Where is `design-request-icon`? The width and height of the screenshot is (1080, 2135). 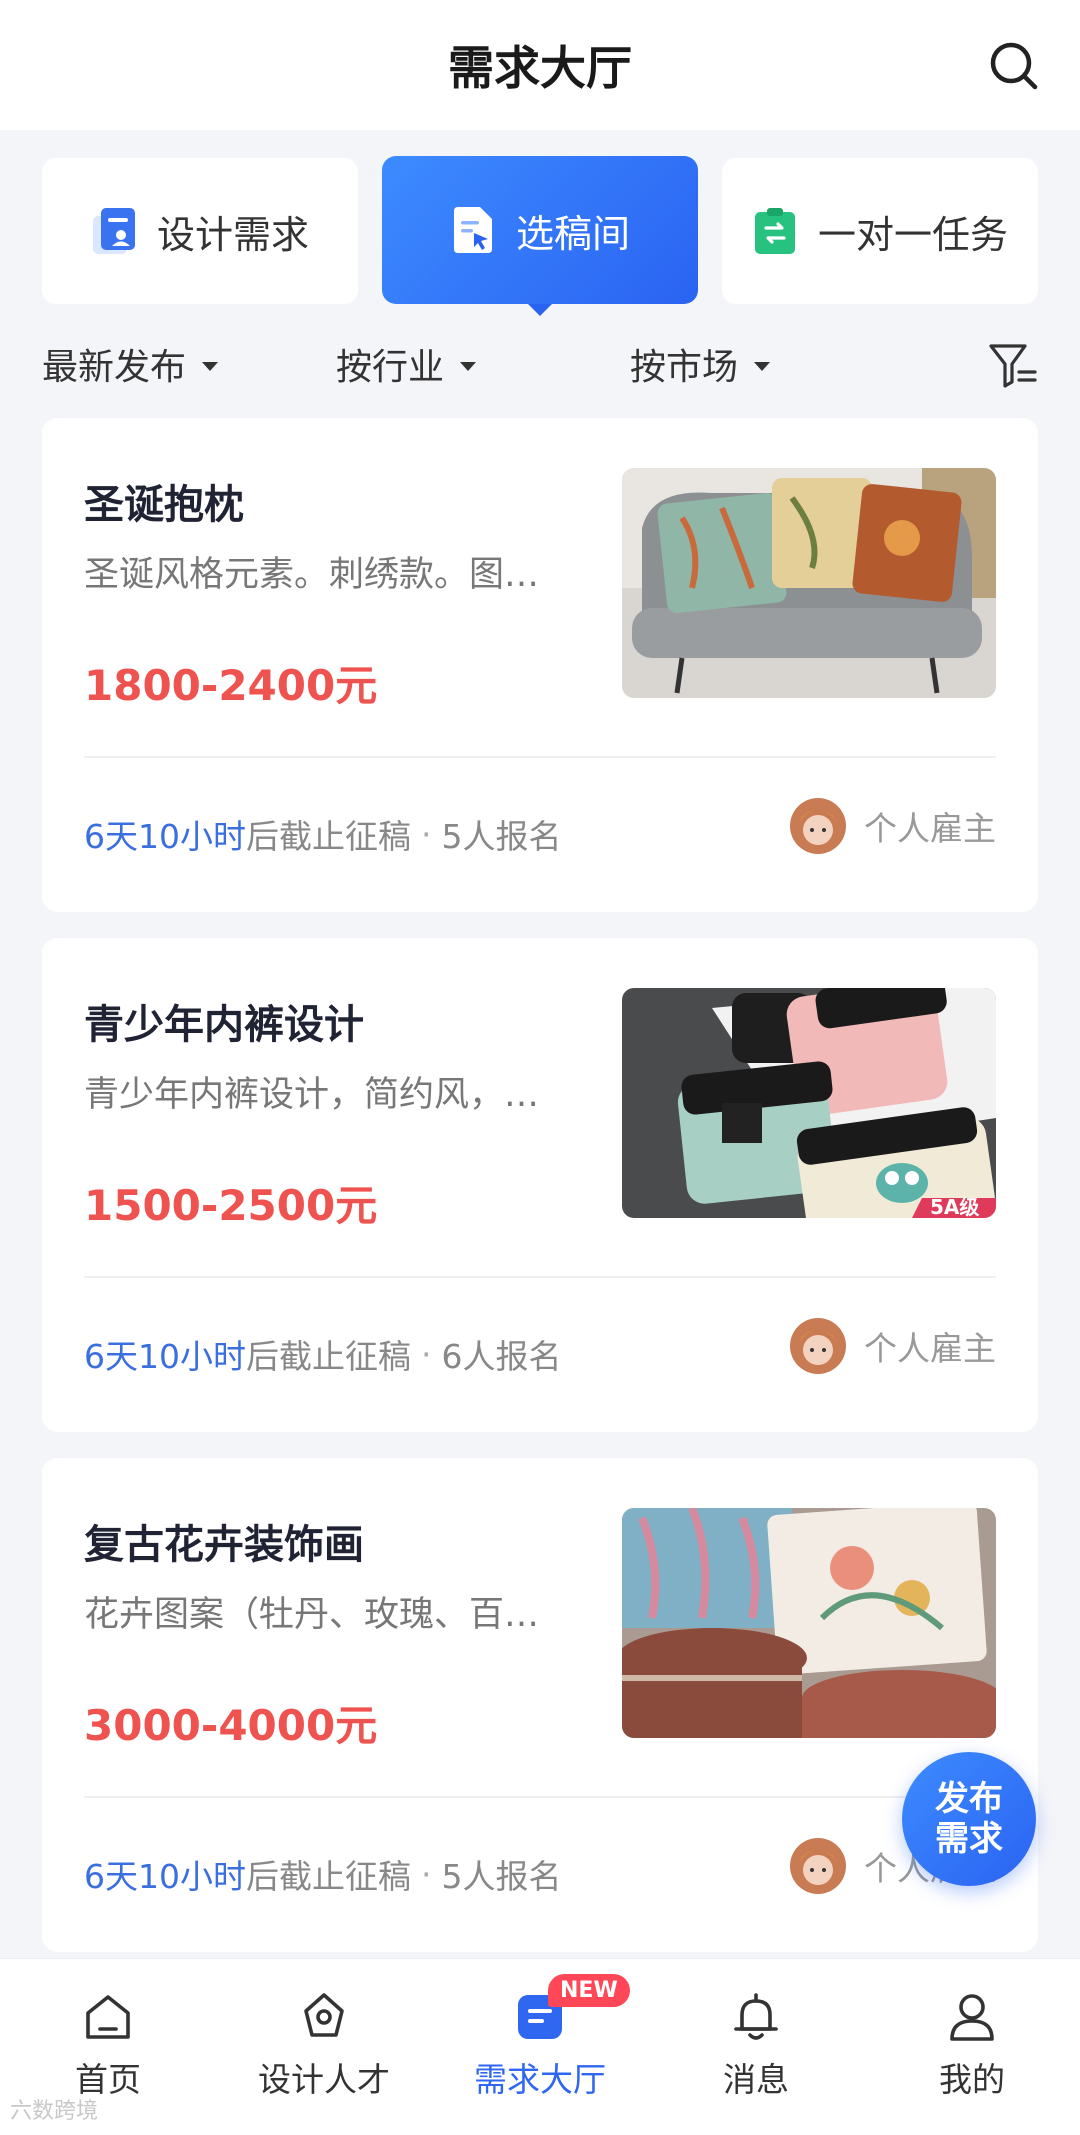 design-request-icon is located at coordinates (113, 231).